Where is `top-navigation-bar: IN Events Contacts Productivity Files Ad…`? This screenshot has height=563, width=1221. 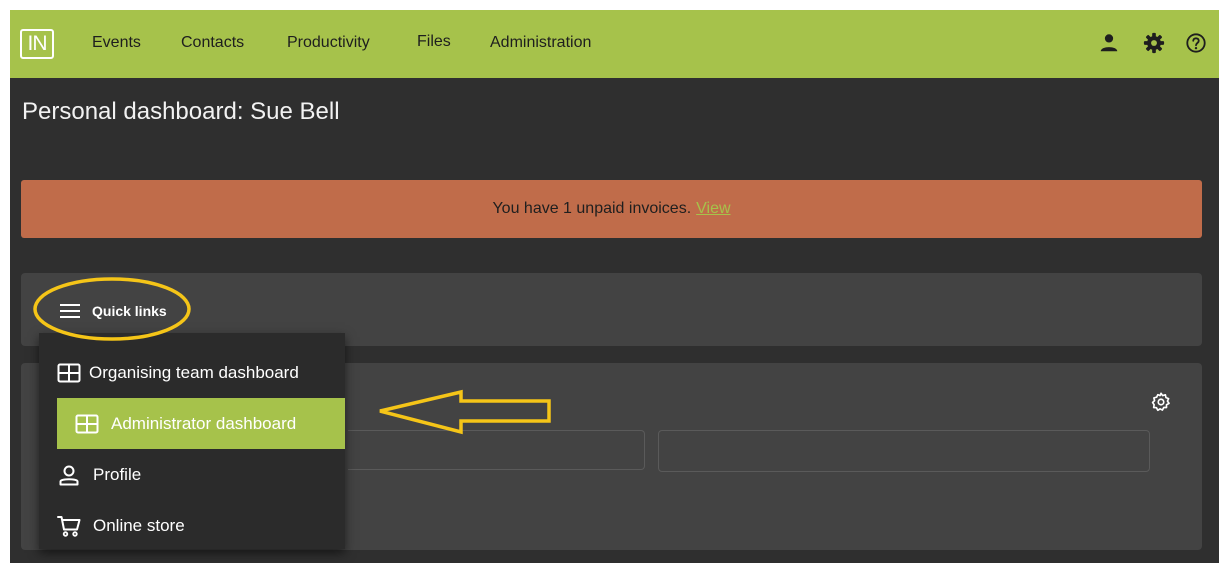
top-navigation-bar: IN Events Contacts Productivity Files Ad… is located at coordinates (614, 44).